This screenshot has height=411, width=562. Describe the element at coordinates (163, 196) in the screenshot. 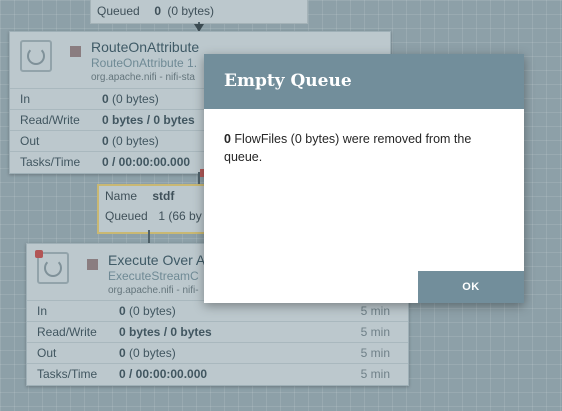

I see `connection-name-value: stdf` at that location.